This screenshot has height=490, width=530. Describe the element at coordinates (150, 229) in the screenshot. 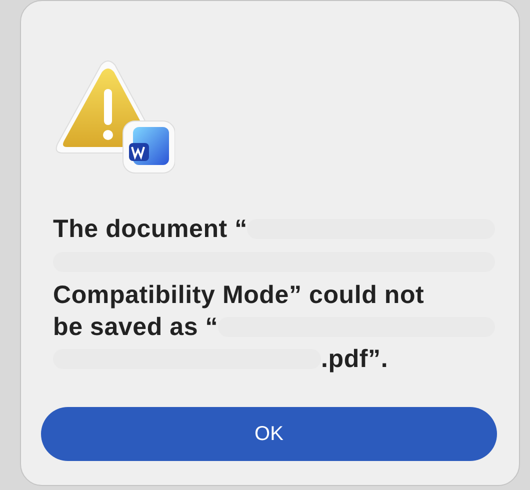

I see `message-text: The document “` at that location.